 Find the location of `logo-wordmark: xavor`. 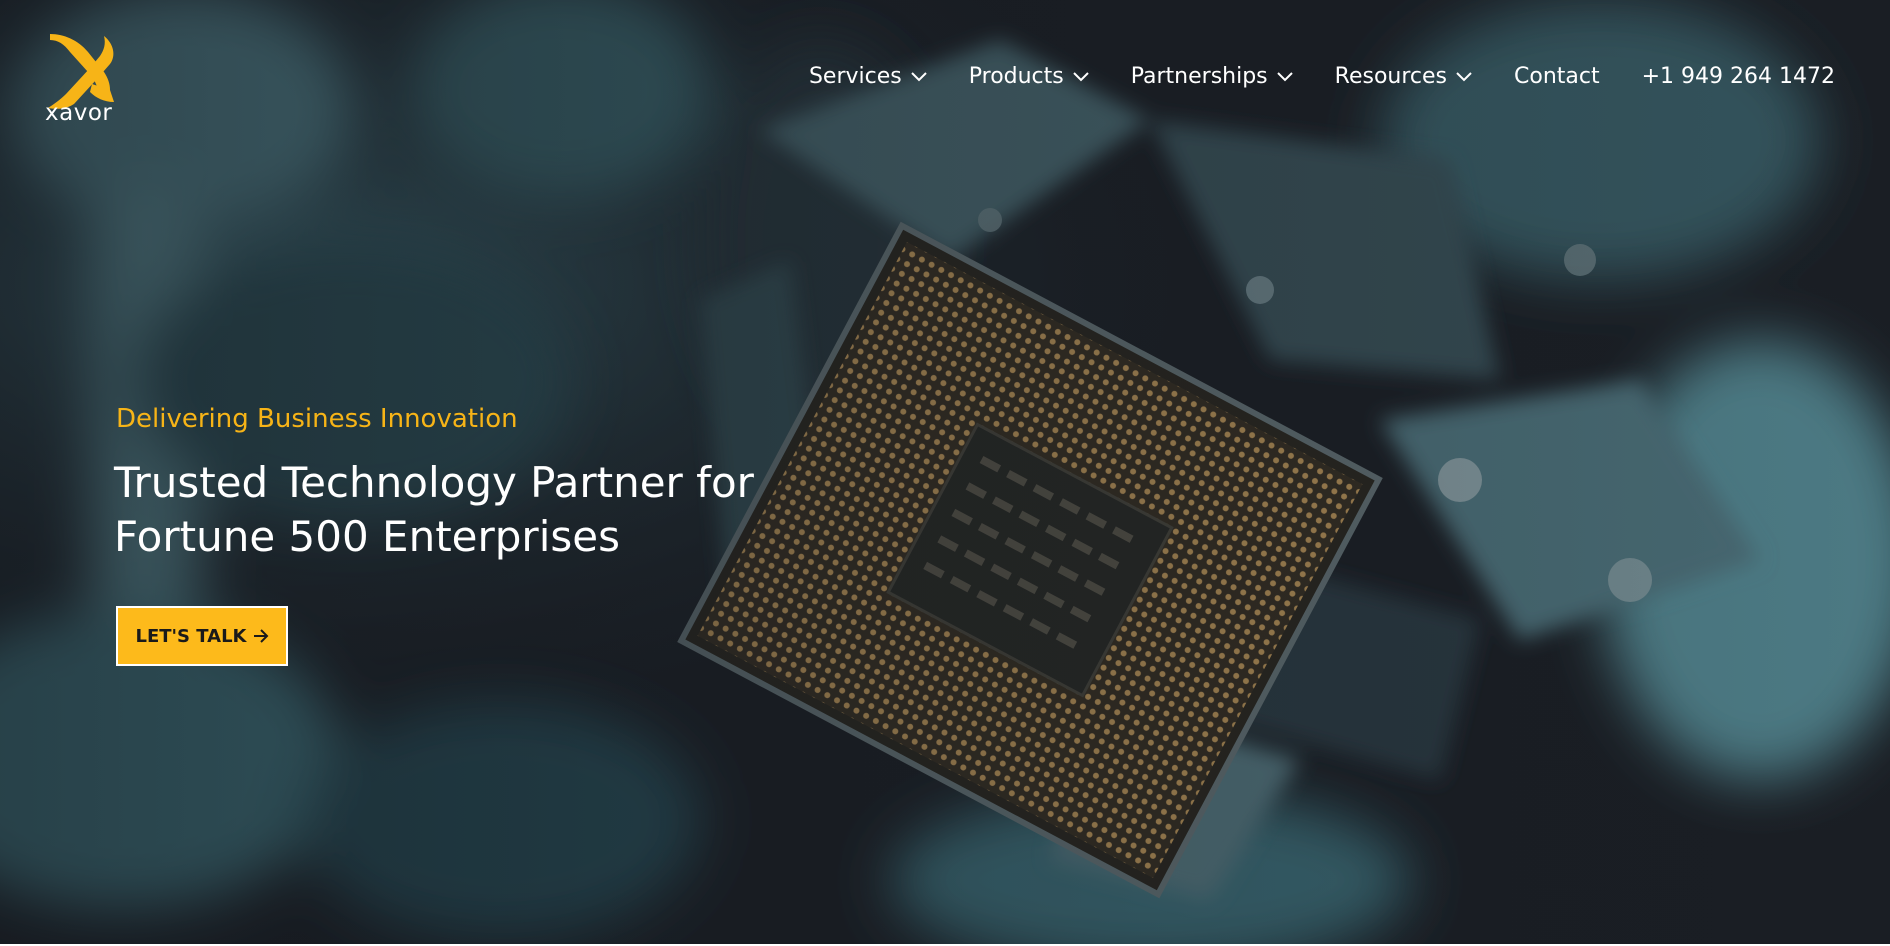

logo-wordmark: xavor is located at coordinates (78, 113).